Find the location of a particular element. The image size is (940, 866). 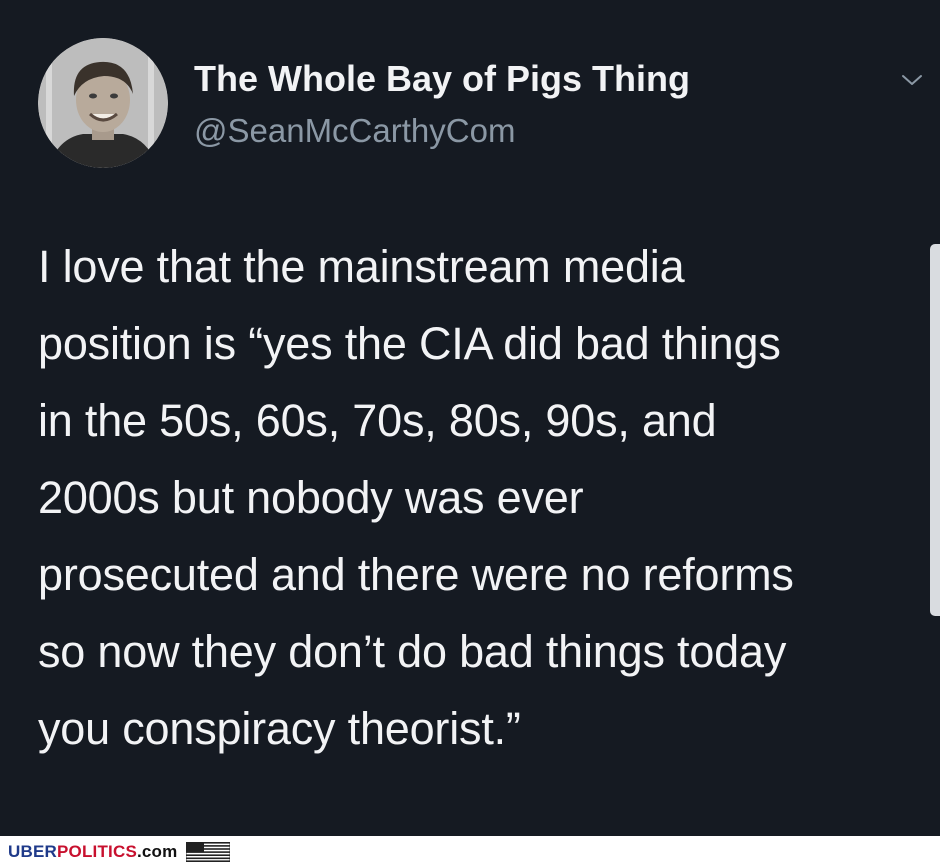

watermark-part-uber: UBER is located at coordinates (32, 851).